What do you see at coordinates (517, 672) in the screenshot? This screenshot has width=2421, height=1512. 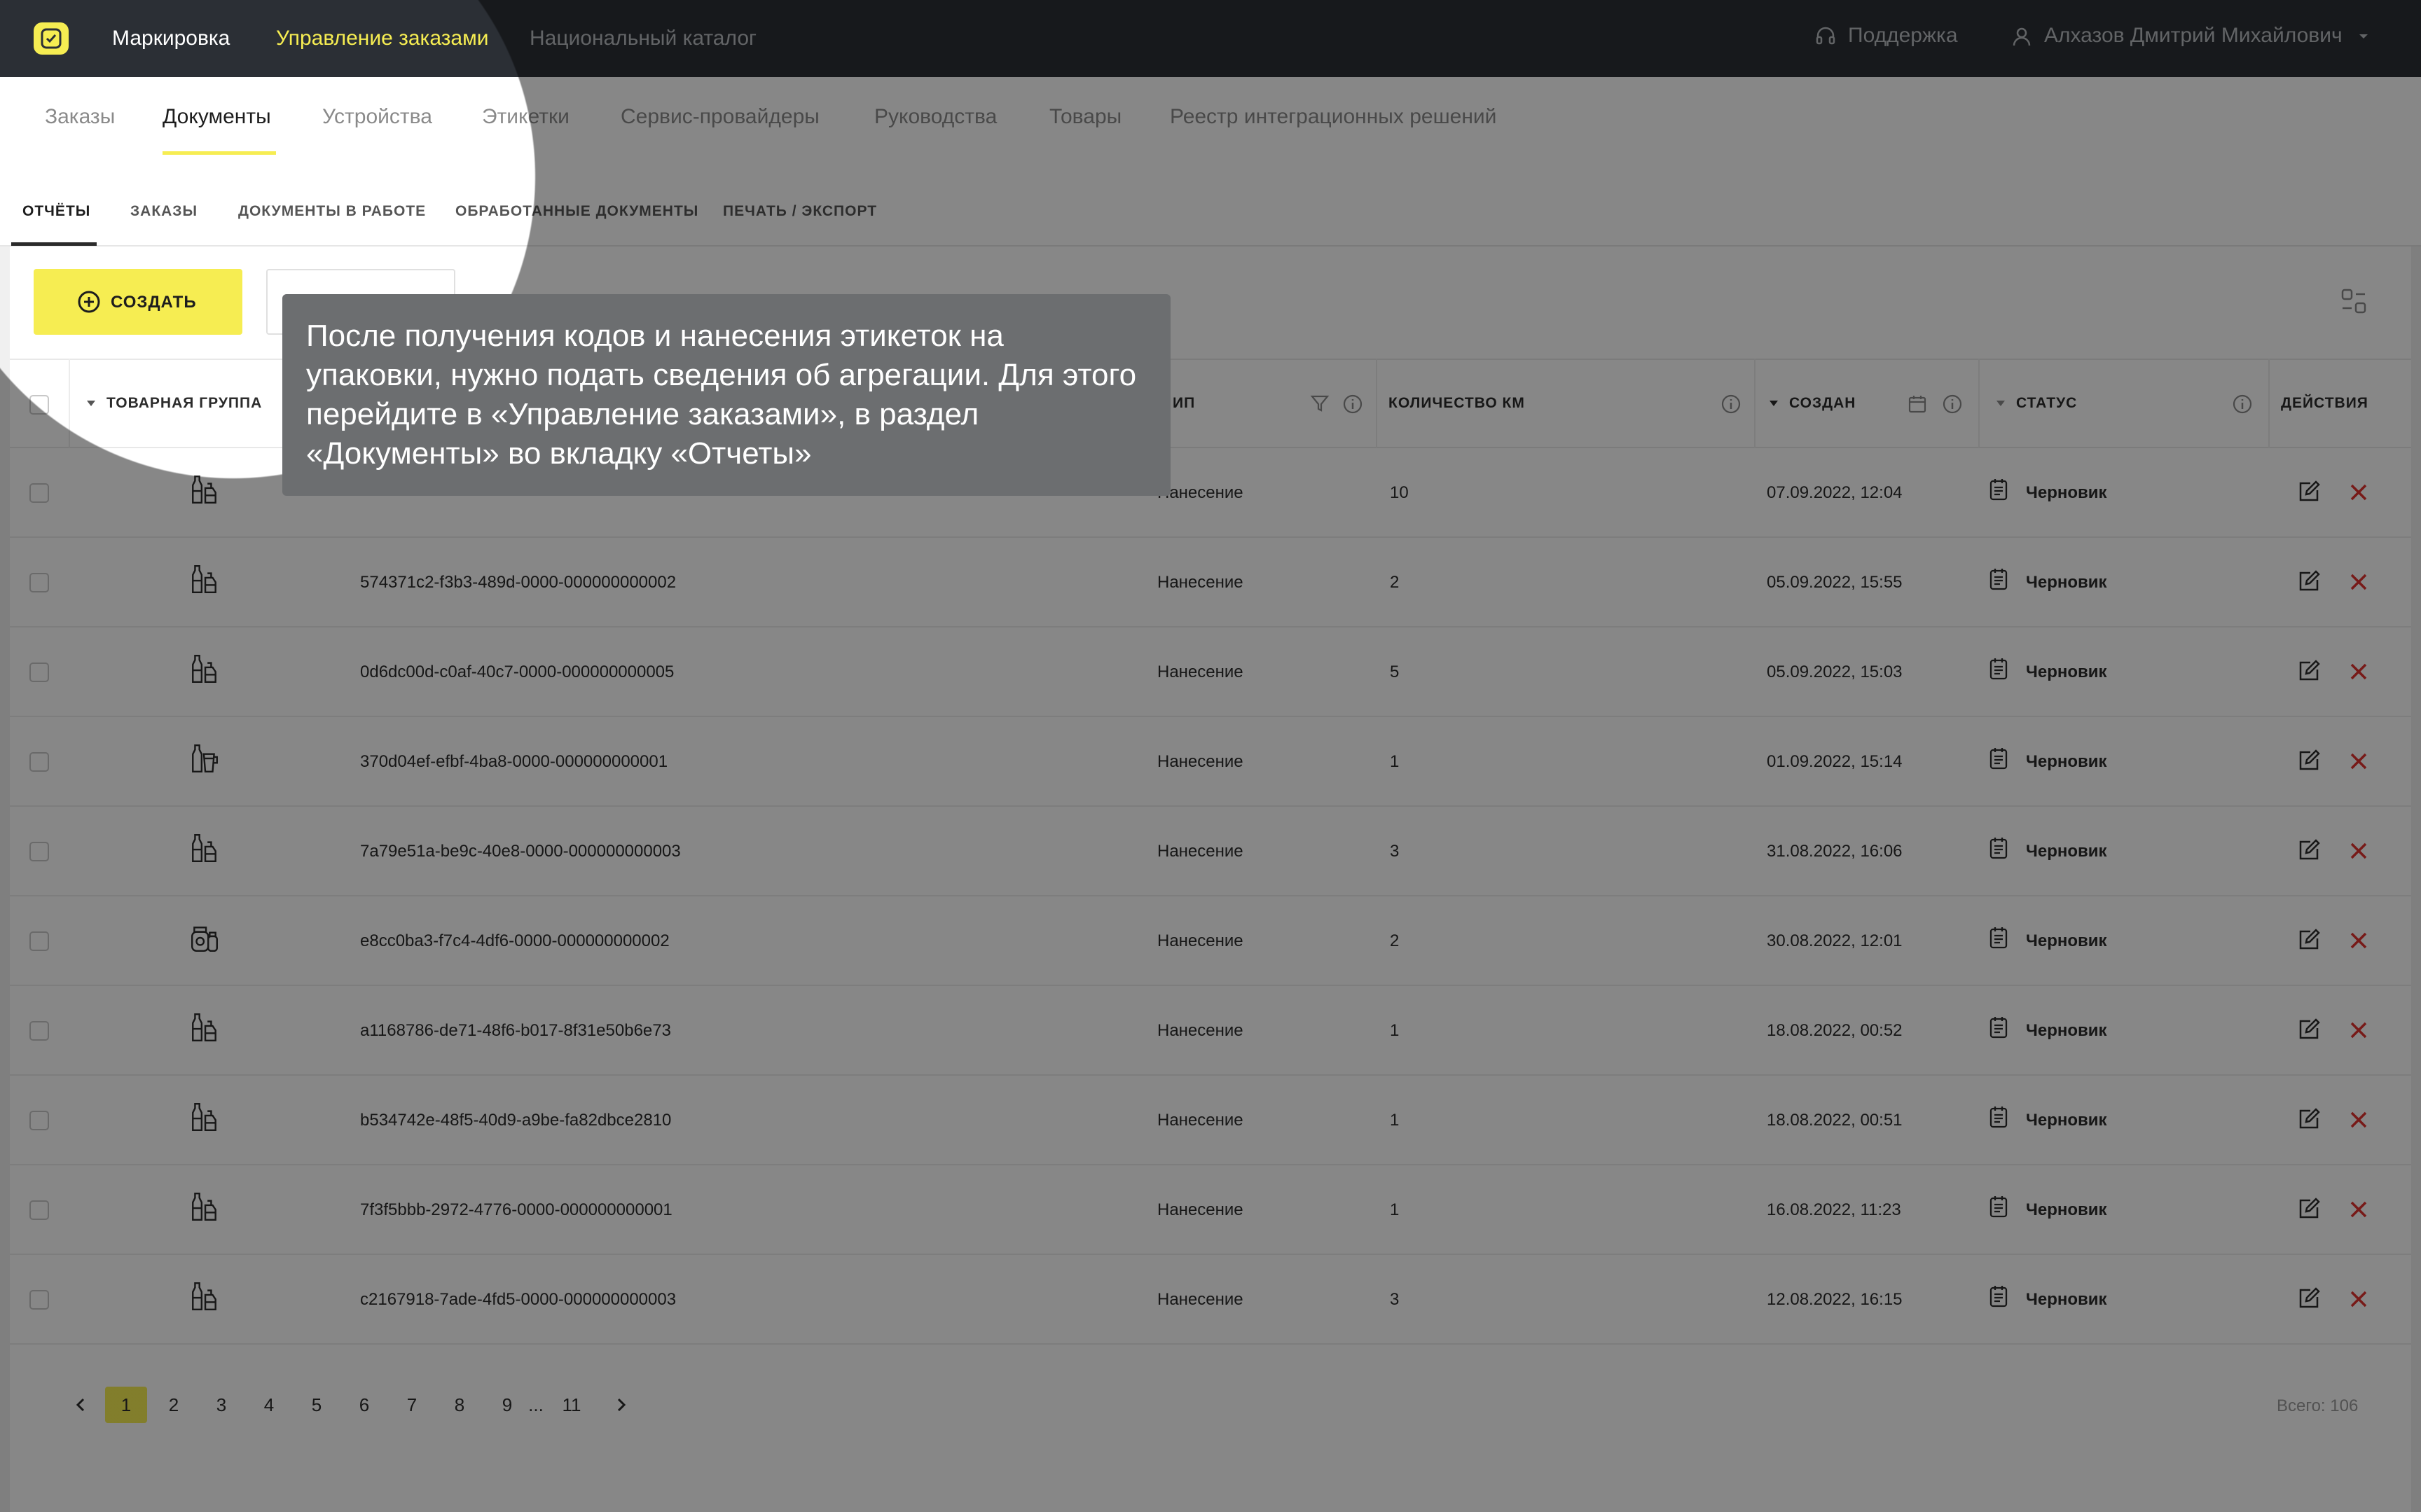 I see `document-id: 0d6dc00d-c0af-40c7-0000-000000000005` at bounding box center [517, 672].